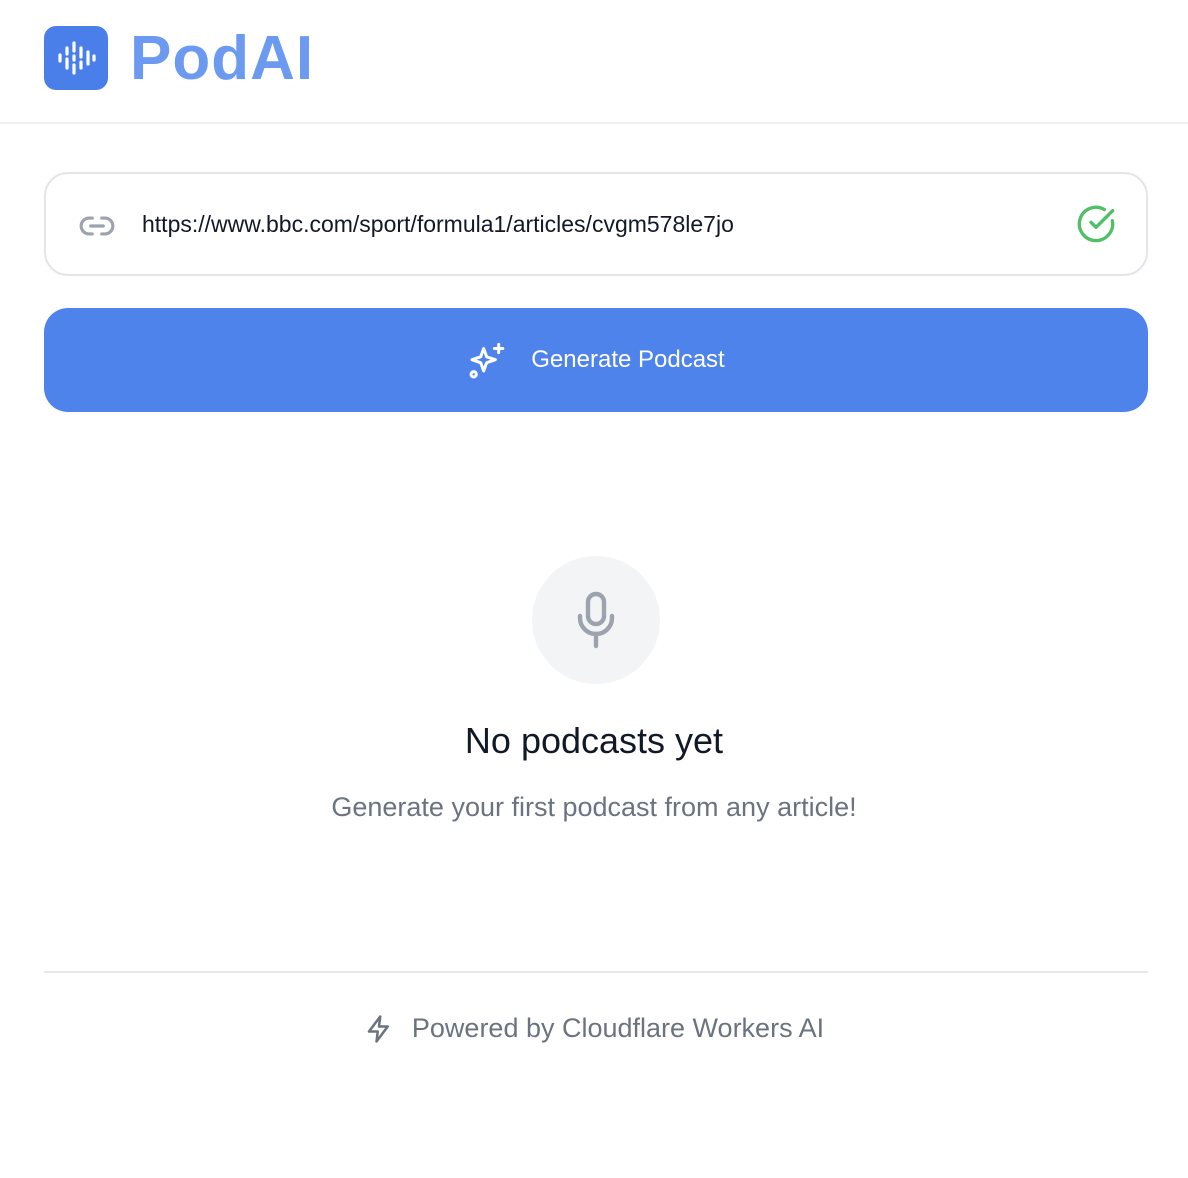 This screenshot has height=1178, width=1188. I want to click on logo, so click(76, 58).